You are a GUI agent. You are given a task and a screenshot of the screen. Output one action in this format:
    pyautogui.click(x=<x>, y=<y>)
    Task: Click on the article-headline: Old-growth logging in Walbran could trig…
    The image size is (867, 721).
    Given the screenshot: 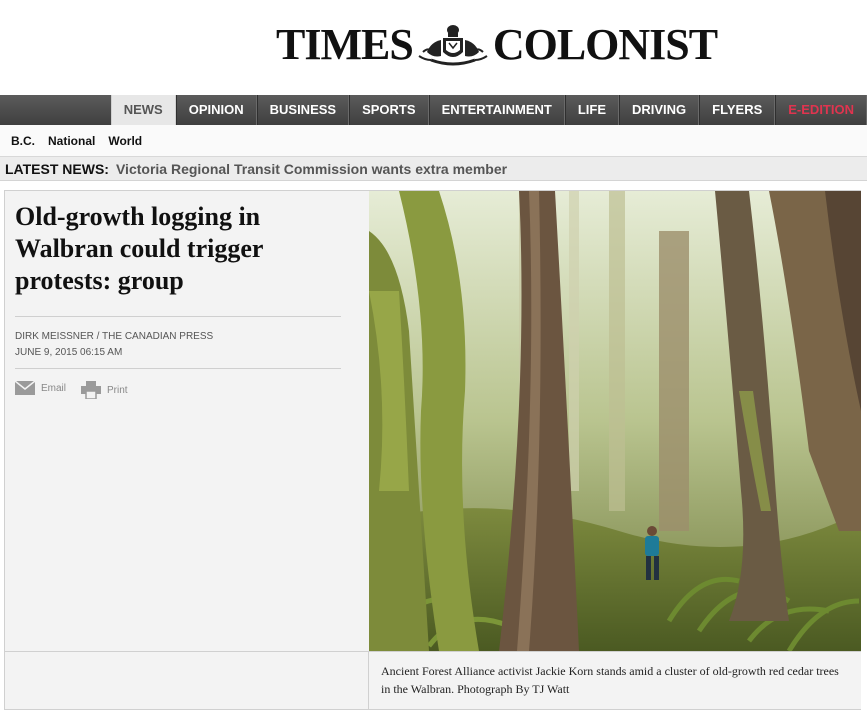 What is the action you would take?
    pyautogui.click(x=139, y=248)
    